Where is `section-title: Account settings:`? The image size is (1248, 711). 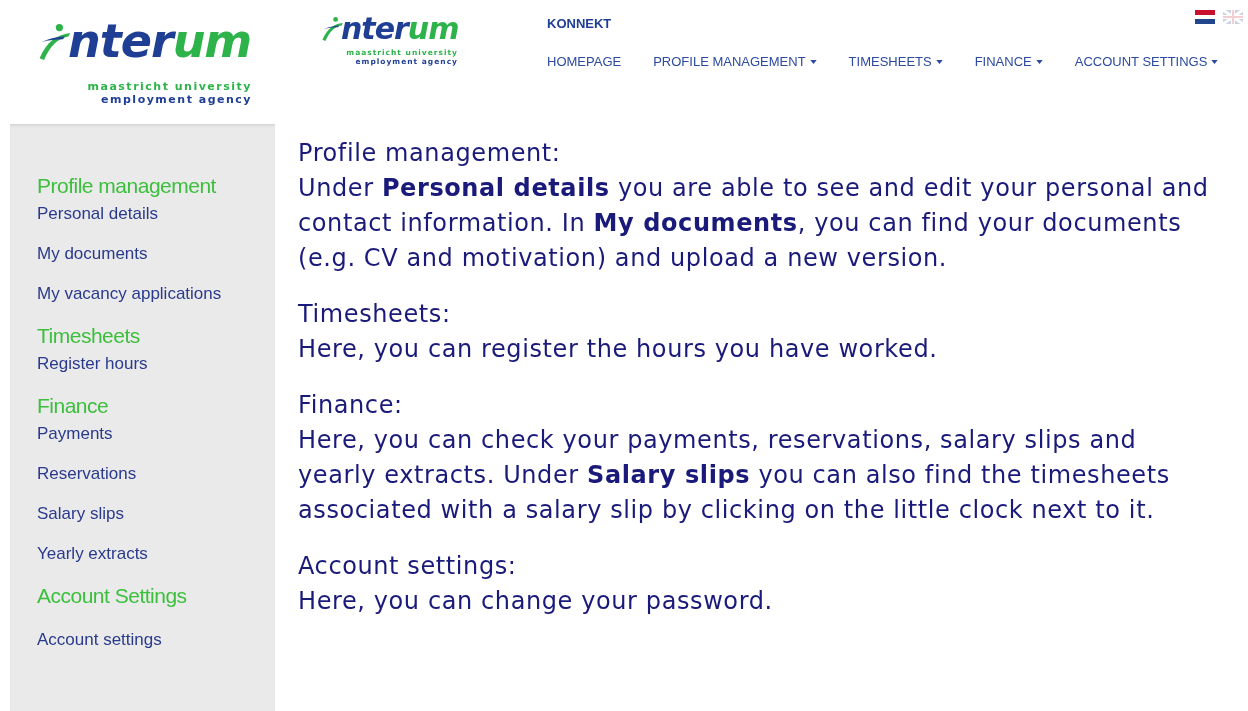
section-title: Account settings: is located at coordinates (408, 566).